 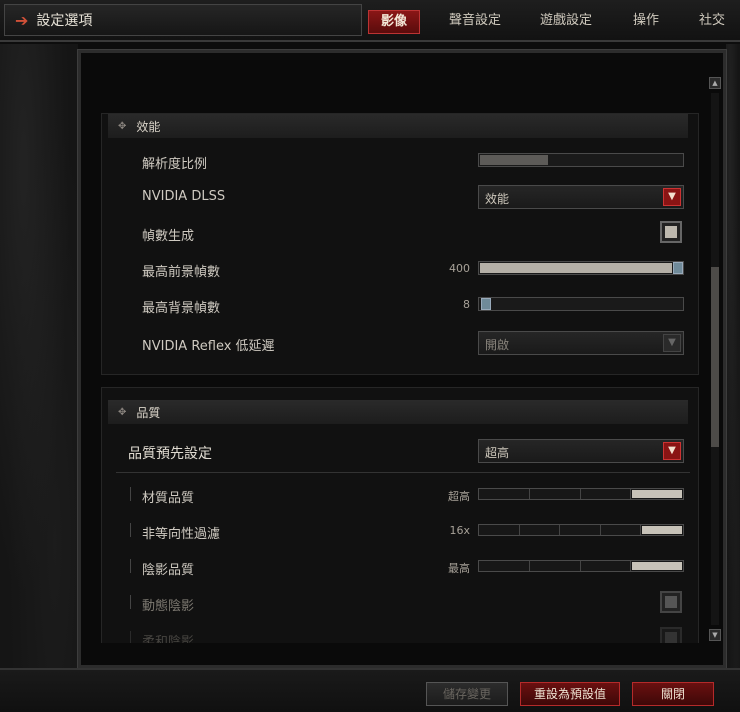 What do you see at coordinates (733, 356) in the screenshot?
I see `right-stone-frame` at bounding box center [733, 356].